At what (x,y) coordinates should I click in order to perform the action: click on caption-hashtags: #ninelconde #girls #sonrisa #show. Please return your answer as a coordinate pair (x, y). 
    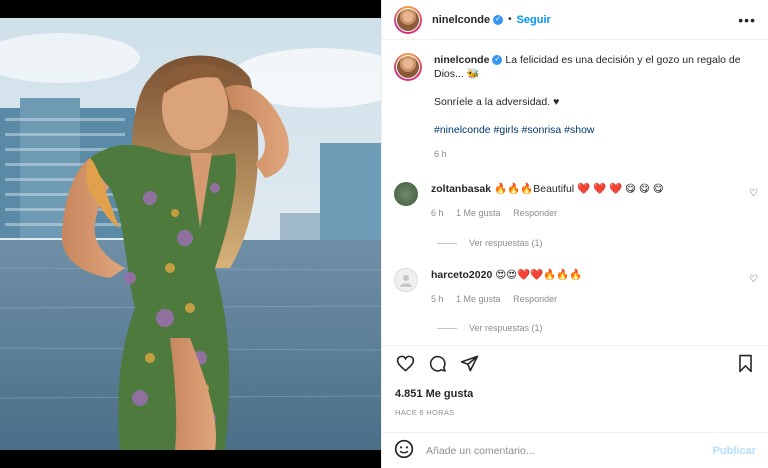
    Looking at the image, I should click on (595, 130).